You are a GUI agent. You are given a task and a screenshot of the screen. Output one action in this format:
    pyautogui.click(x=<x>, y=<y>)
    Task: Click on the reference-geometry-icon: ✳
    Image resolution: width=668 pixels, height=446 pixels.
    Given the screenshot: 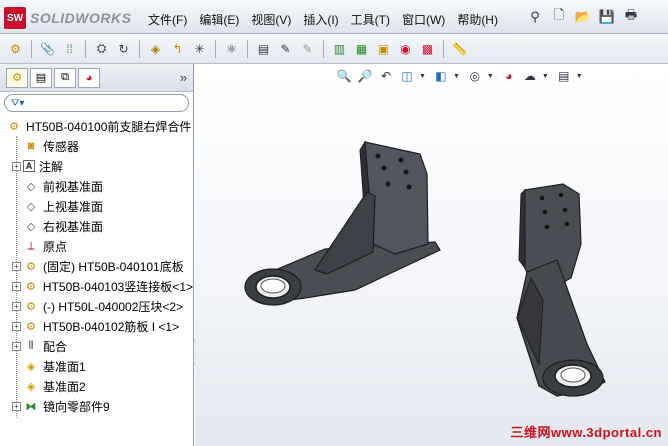 What is the action you would take?
    pyautogui.click(x=199, y=49)
    